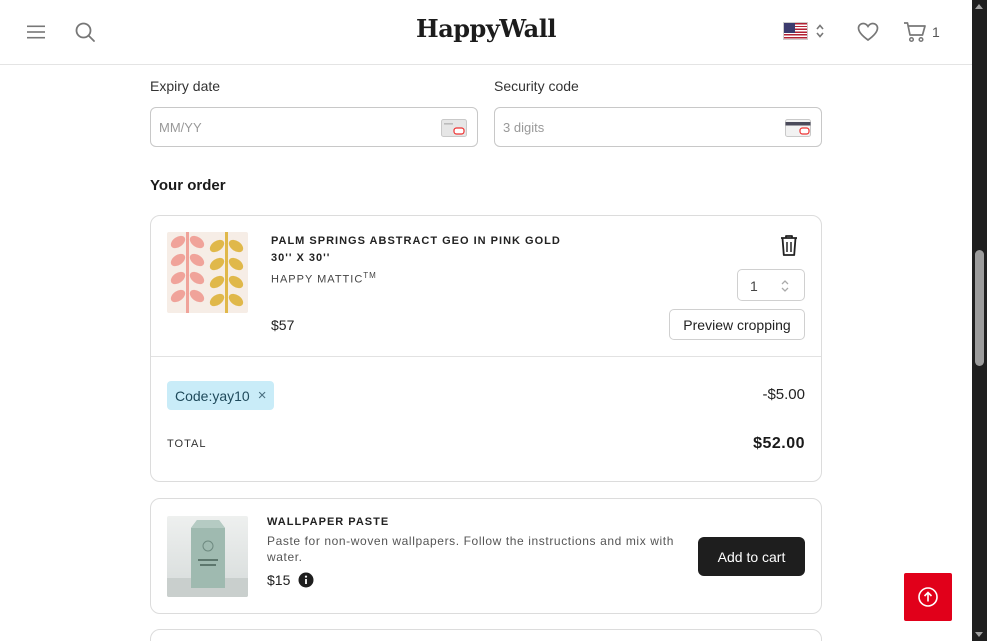 This screenshot has height=641, width=987. I want to click on product-size: 30'' X 30'', so click(301, 258).